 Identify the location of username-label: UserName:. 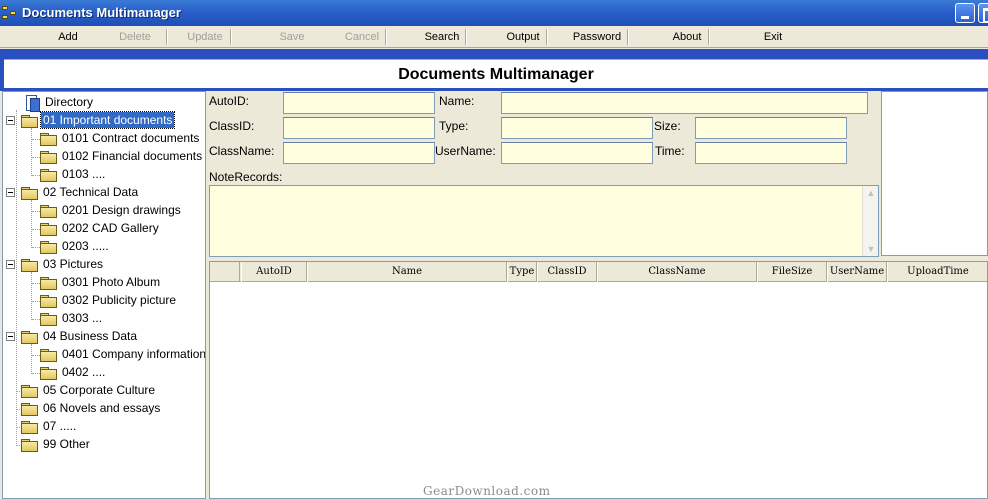
(465, 151).